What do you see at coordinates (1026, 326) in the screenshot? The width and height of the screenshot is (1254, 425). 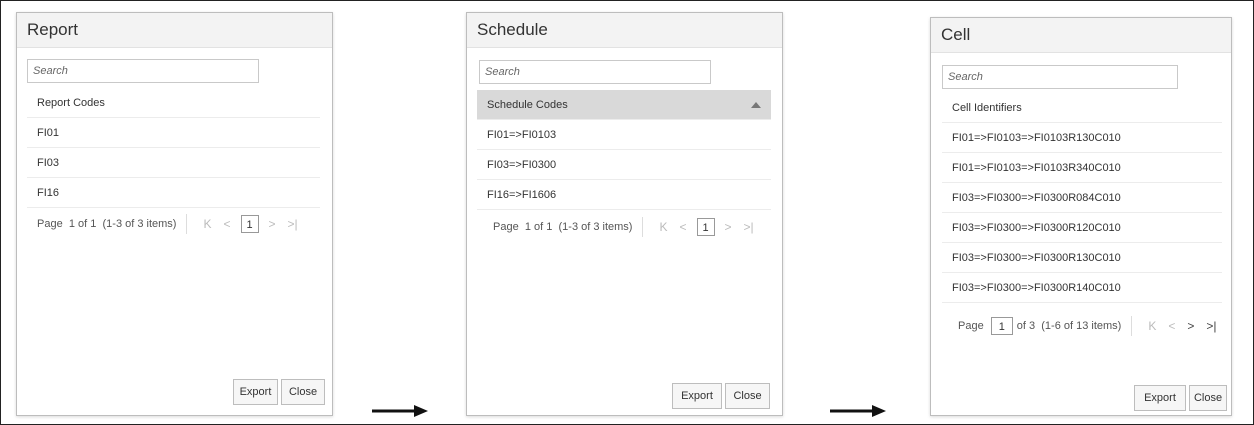 I see `page-count: of 3` at bounding box center [1026, 326].